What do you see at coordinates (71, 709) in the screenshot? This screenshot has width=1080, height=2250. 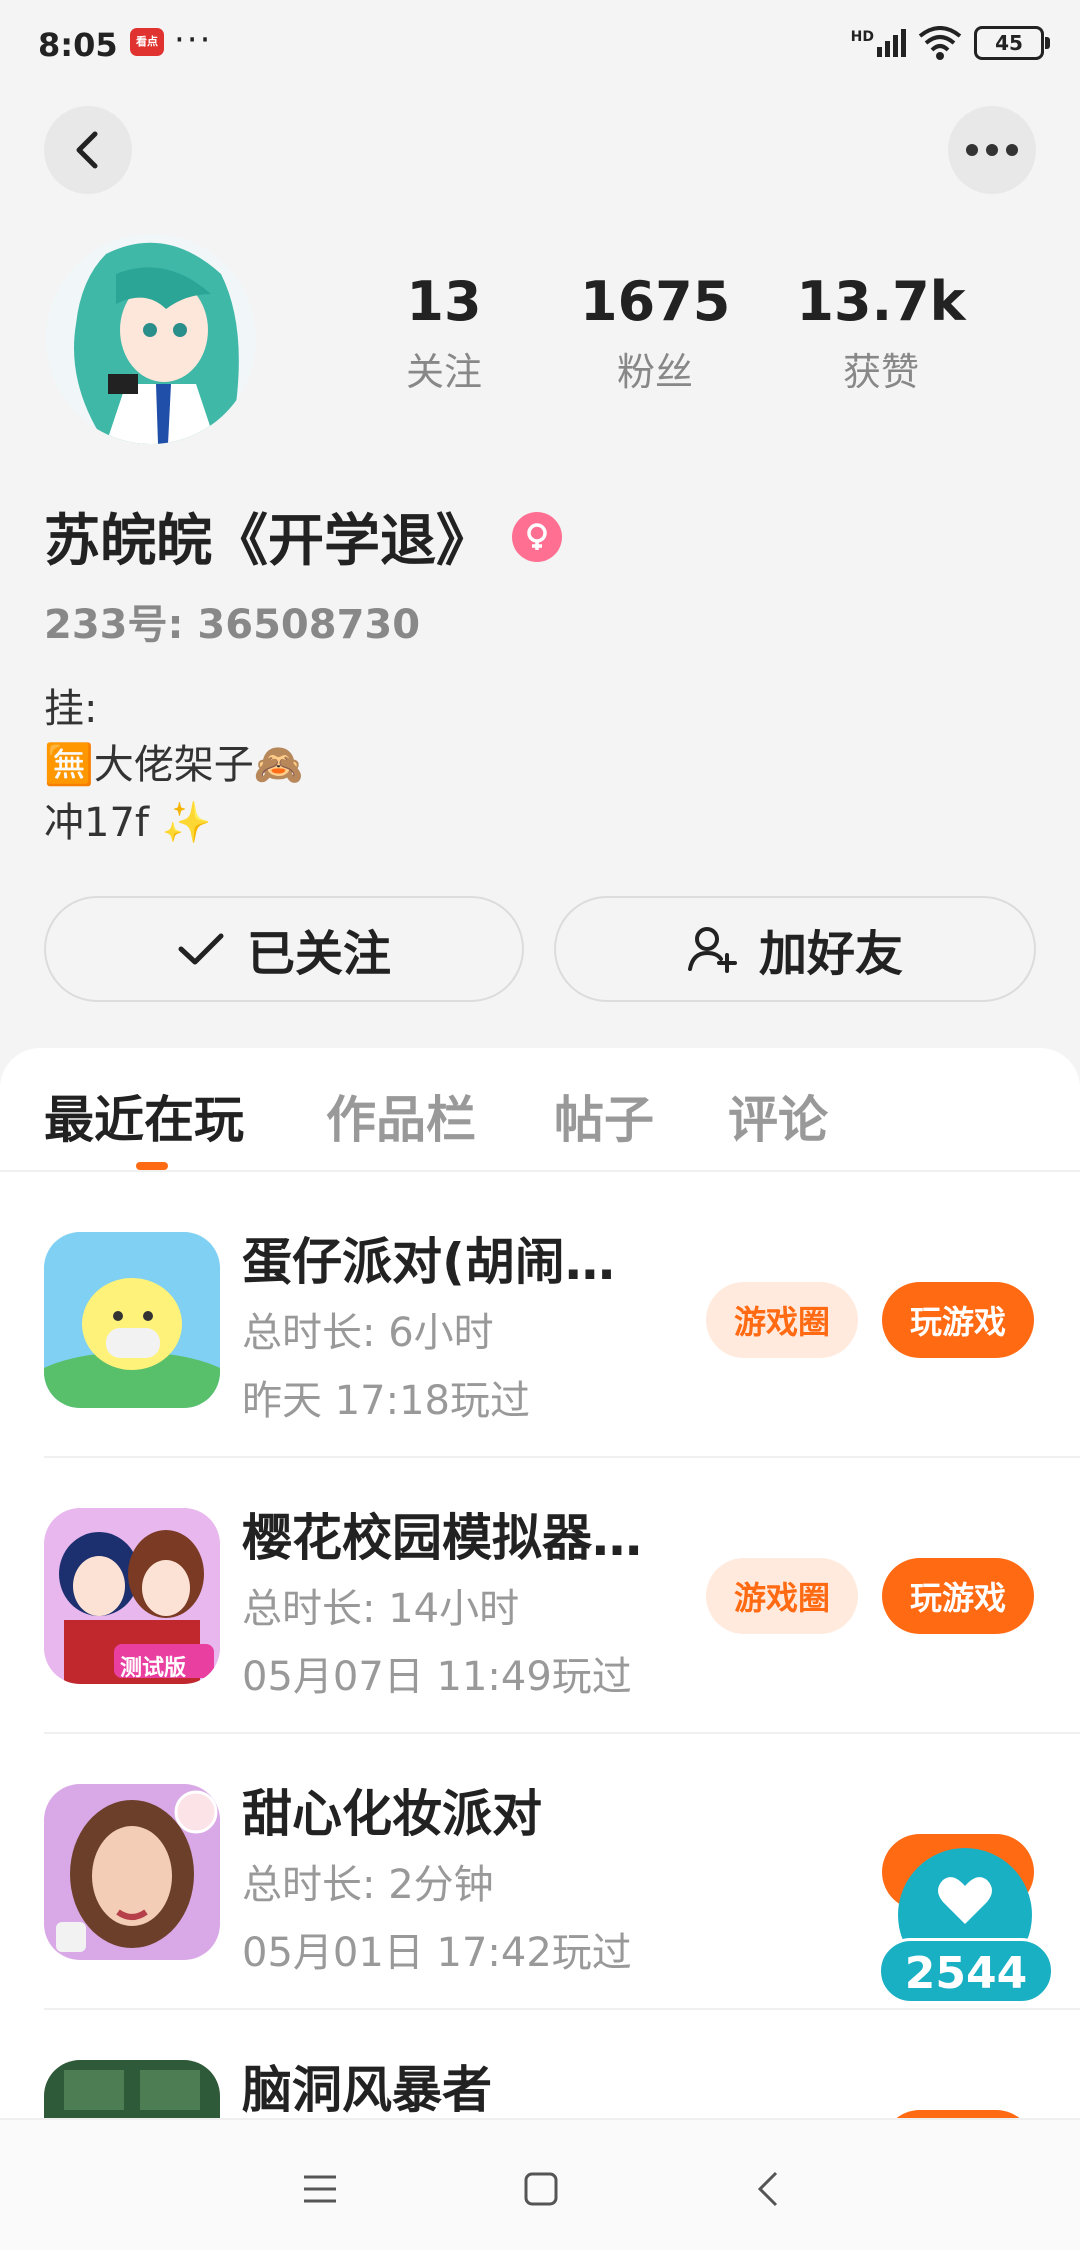 I see `bio-line-1: 挂:` at bounding box center [71, 709].